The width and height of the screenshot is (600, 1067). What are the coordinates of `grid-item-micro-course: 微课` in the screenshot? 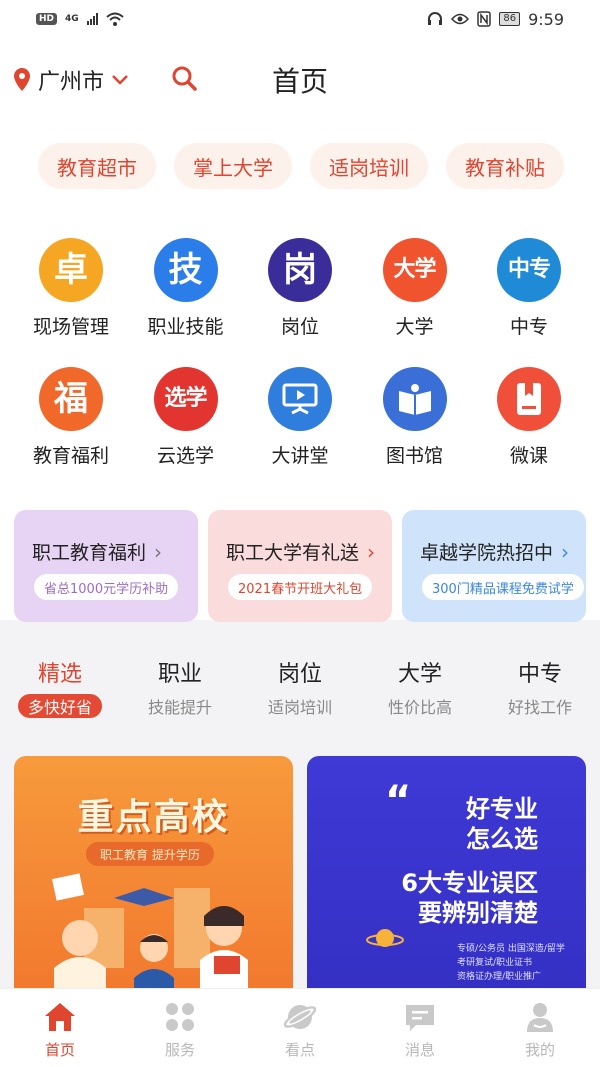 It's located at (529, 417).